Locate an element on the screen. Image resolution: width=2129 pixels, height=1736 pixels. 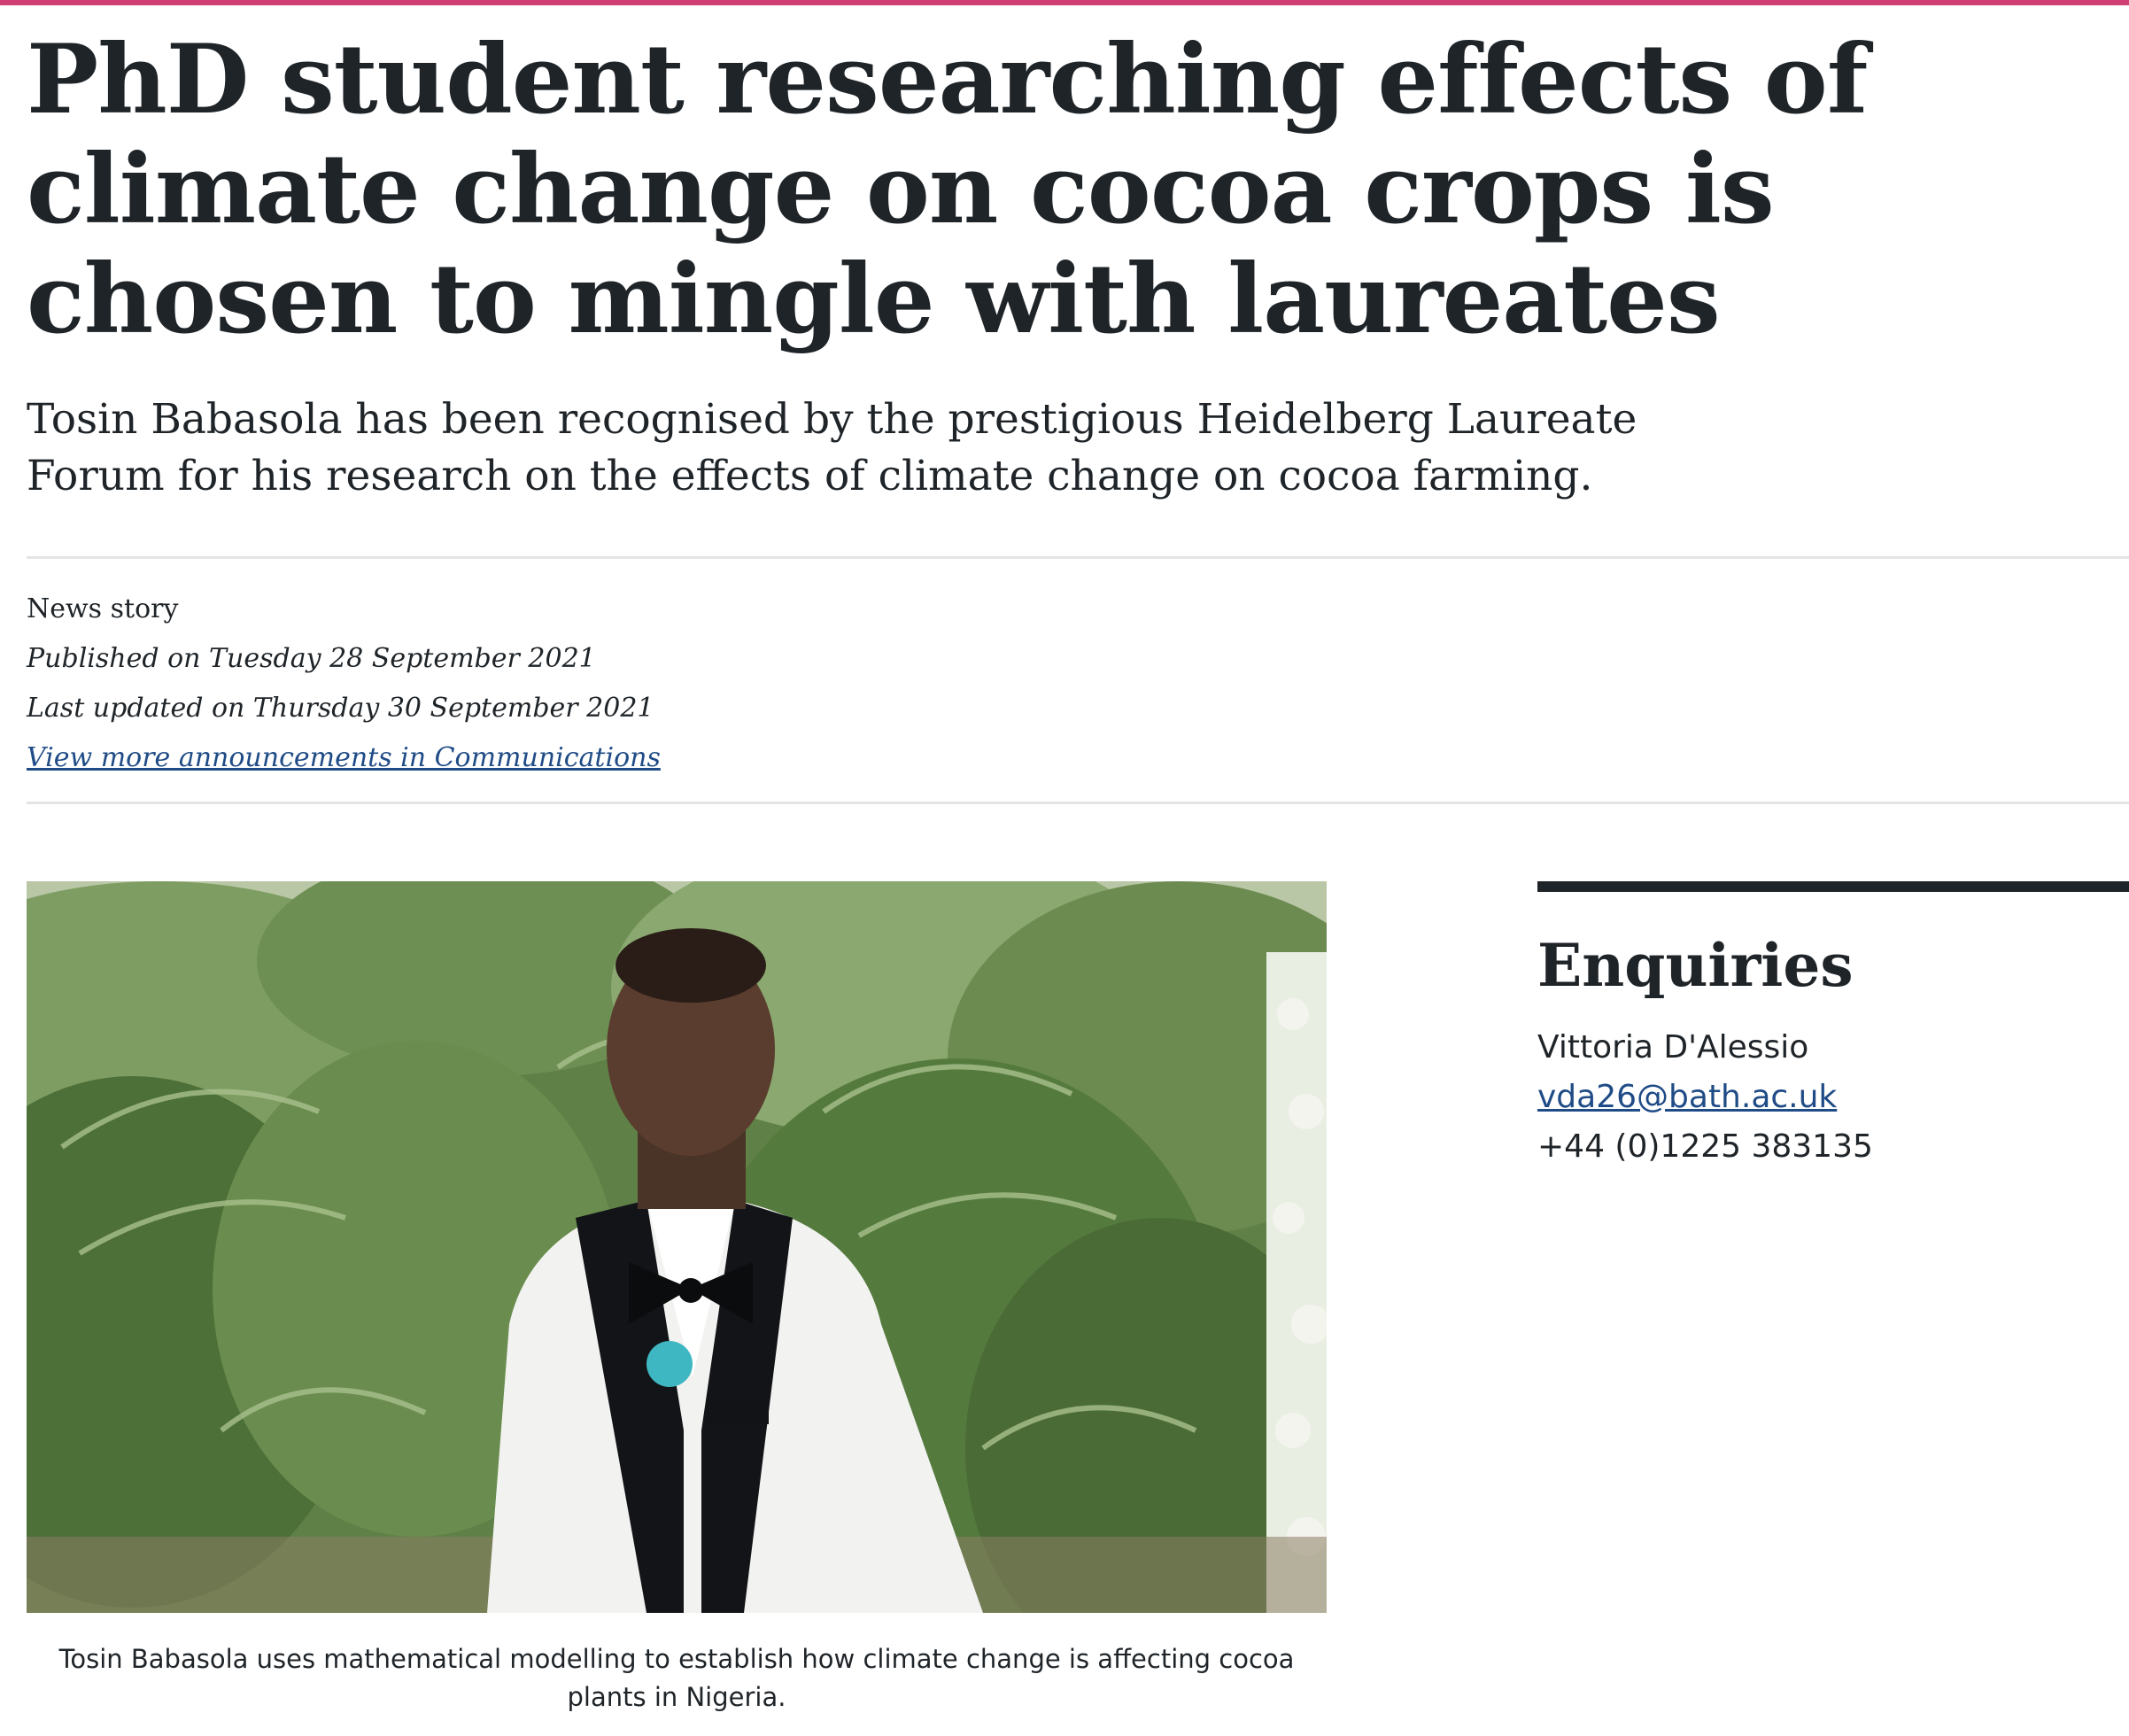
contact-phone: +44 (0)1225 383135 is located at coordinates (1705, 1146).